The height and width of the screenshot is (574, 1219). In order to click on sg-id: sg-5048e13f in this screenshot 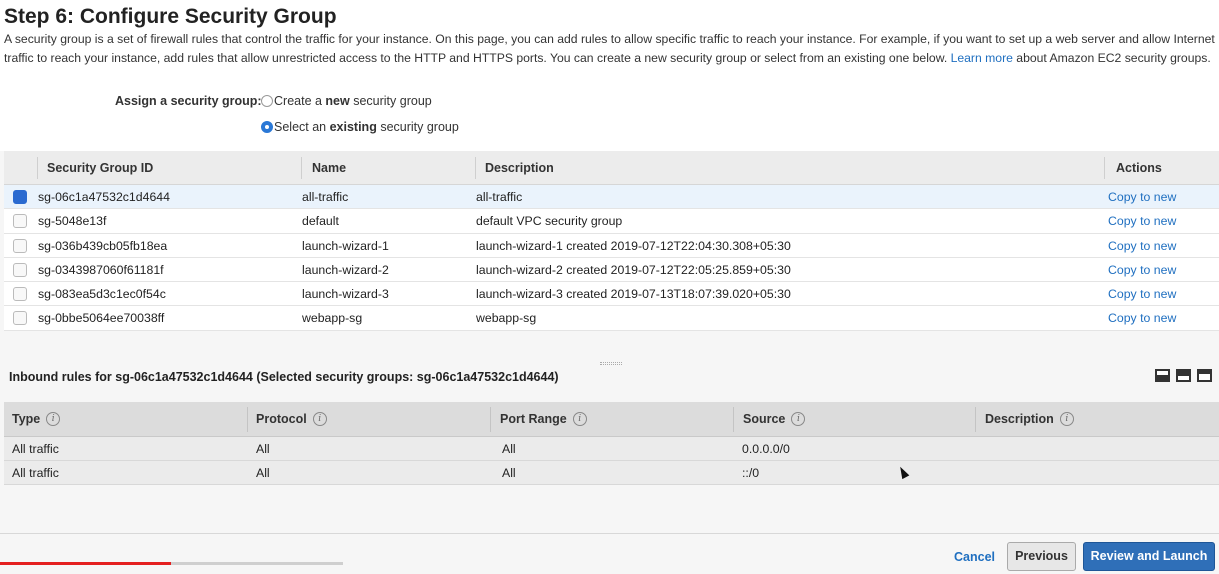, I will do `click(72, 221)`.